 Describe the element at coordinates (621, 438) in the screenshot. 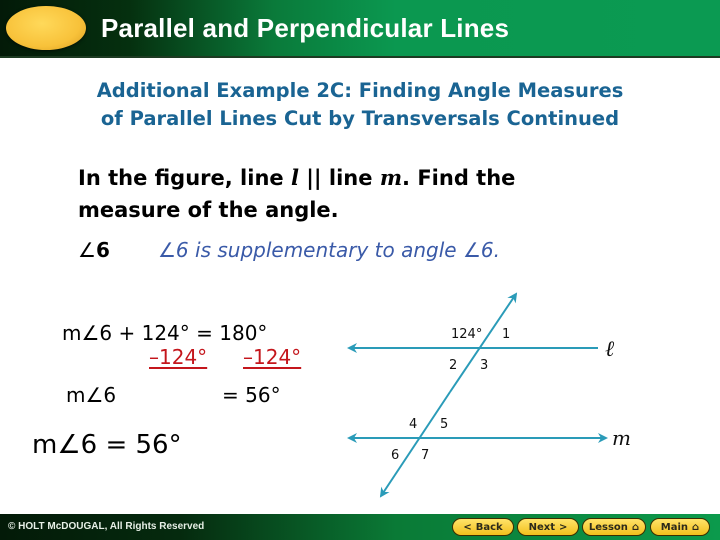

I see `line-m-label: m` at that location.